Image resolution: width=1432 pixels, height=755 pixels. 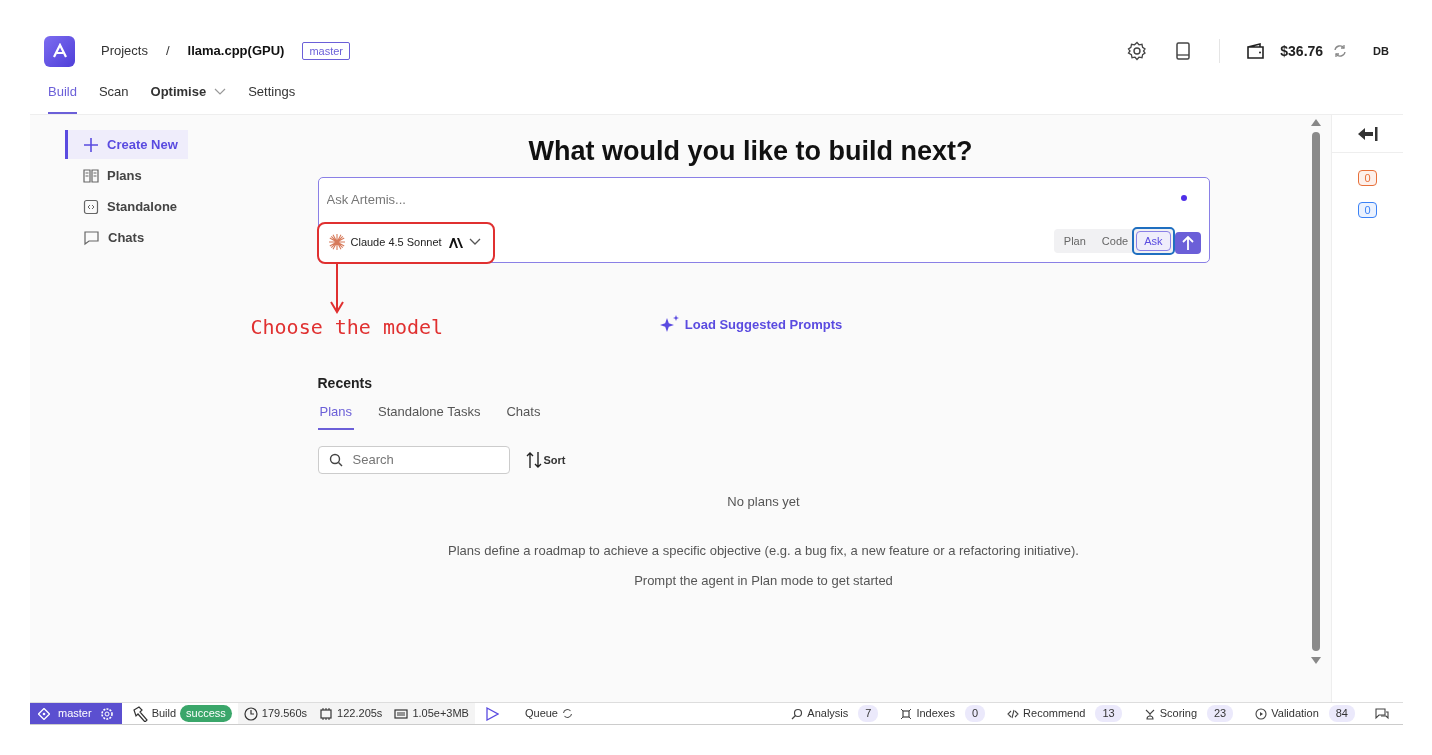 What do you see at coordinates (1256, 51) in the screenshot?
I see `wallet-icon` at bounding box center [1256, 51].